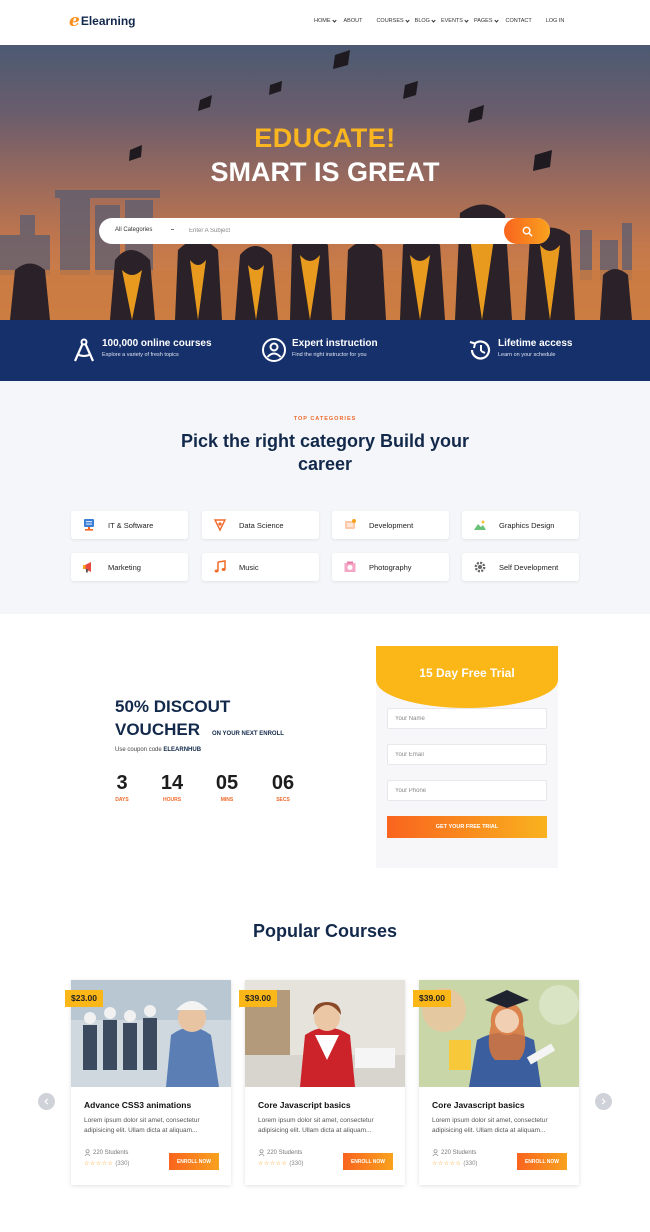 This screenshot has height=1232, width=650. I want to click on countdown-value: 05, so click(227, 783).